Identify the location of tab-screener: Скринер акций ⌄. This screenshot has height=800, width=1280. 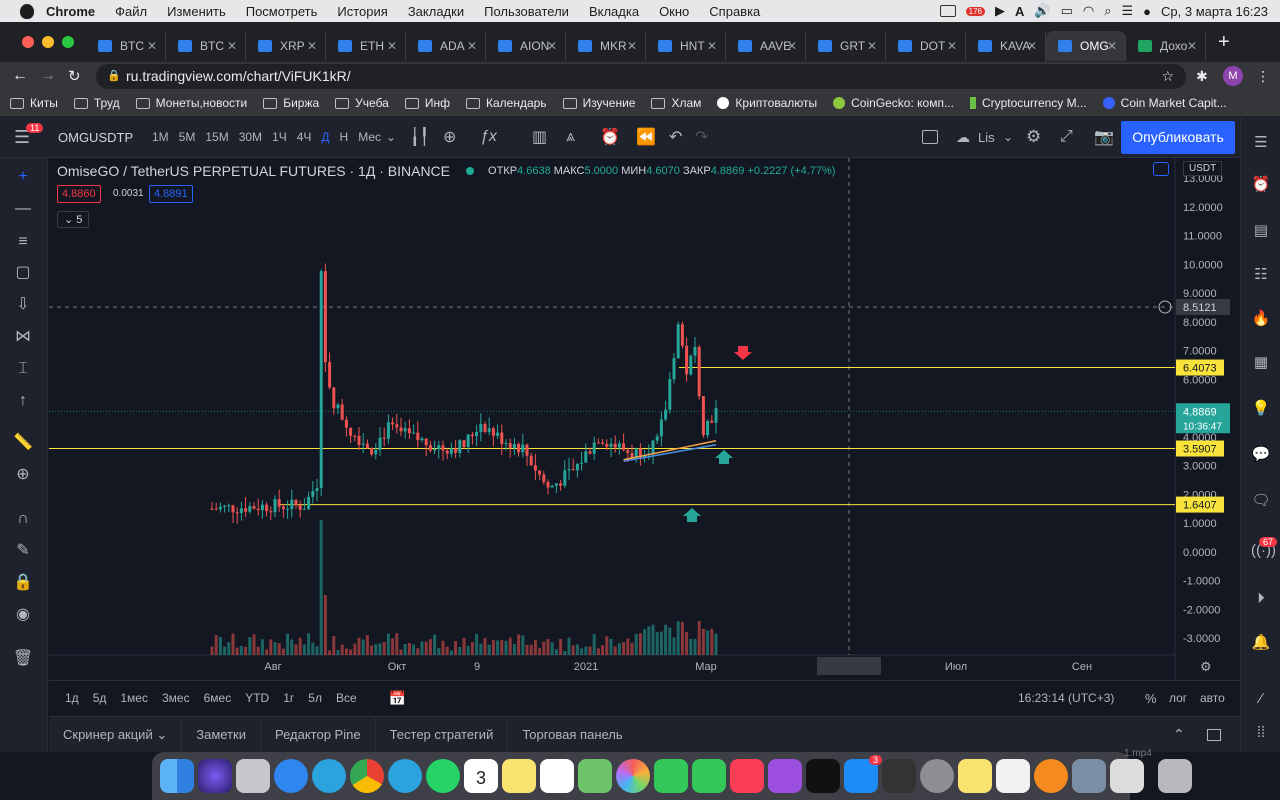
(116, 734).